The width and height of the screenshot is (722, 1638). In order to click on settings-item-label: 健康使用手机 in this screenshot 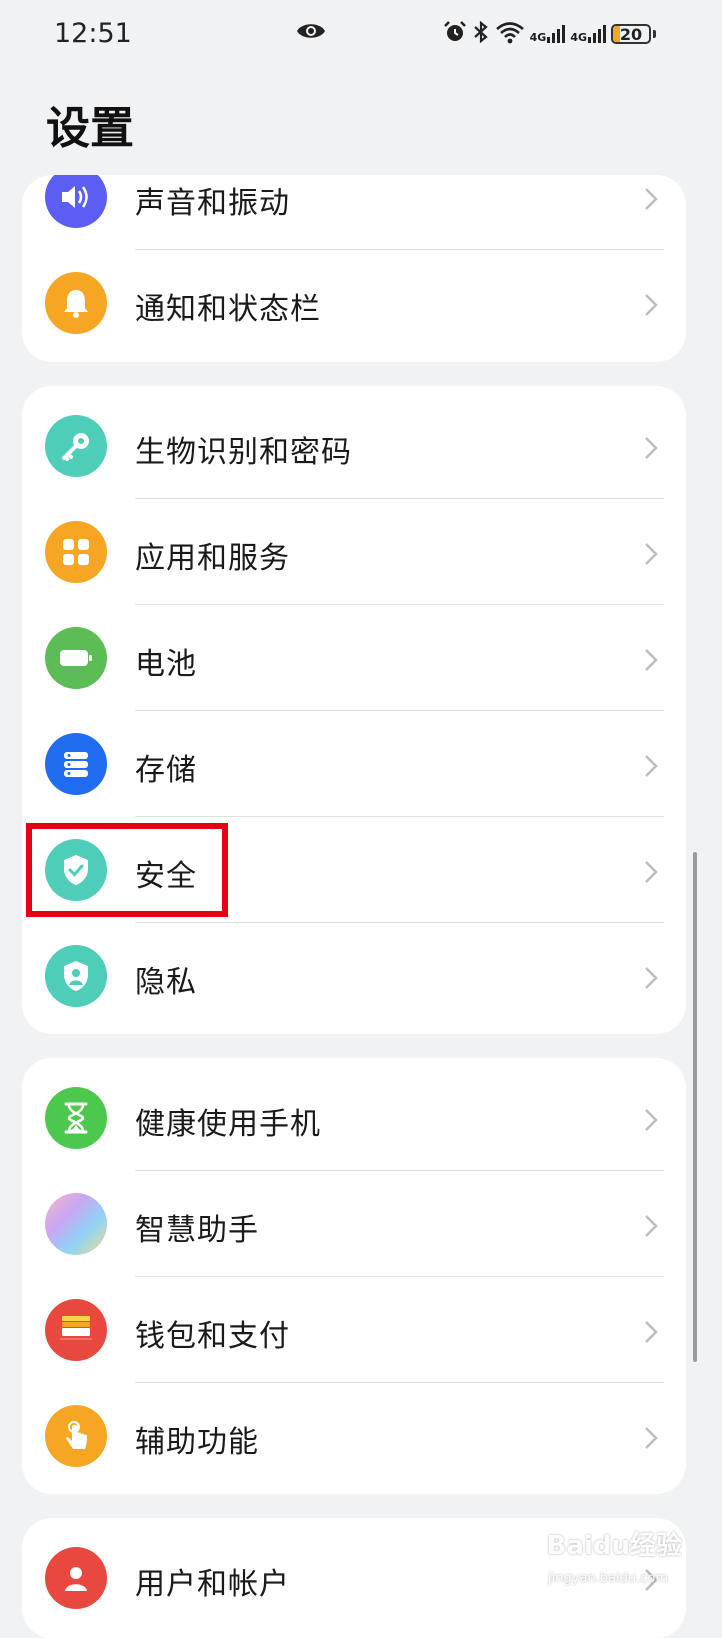, I will do `click(228, 1124)`.